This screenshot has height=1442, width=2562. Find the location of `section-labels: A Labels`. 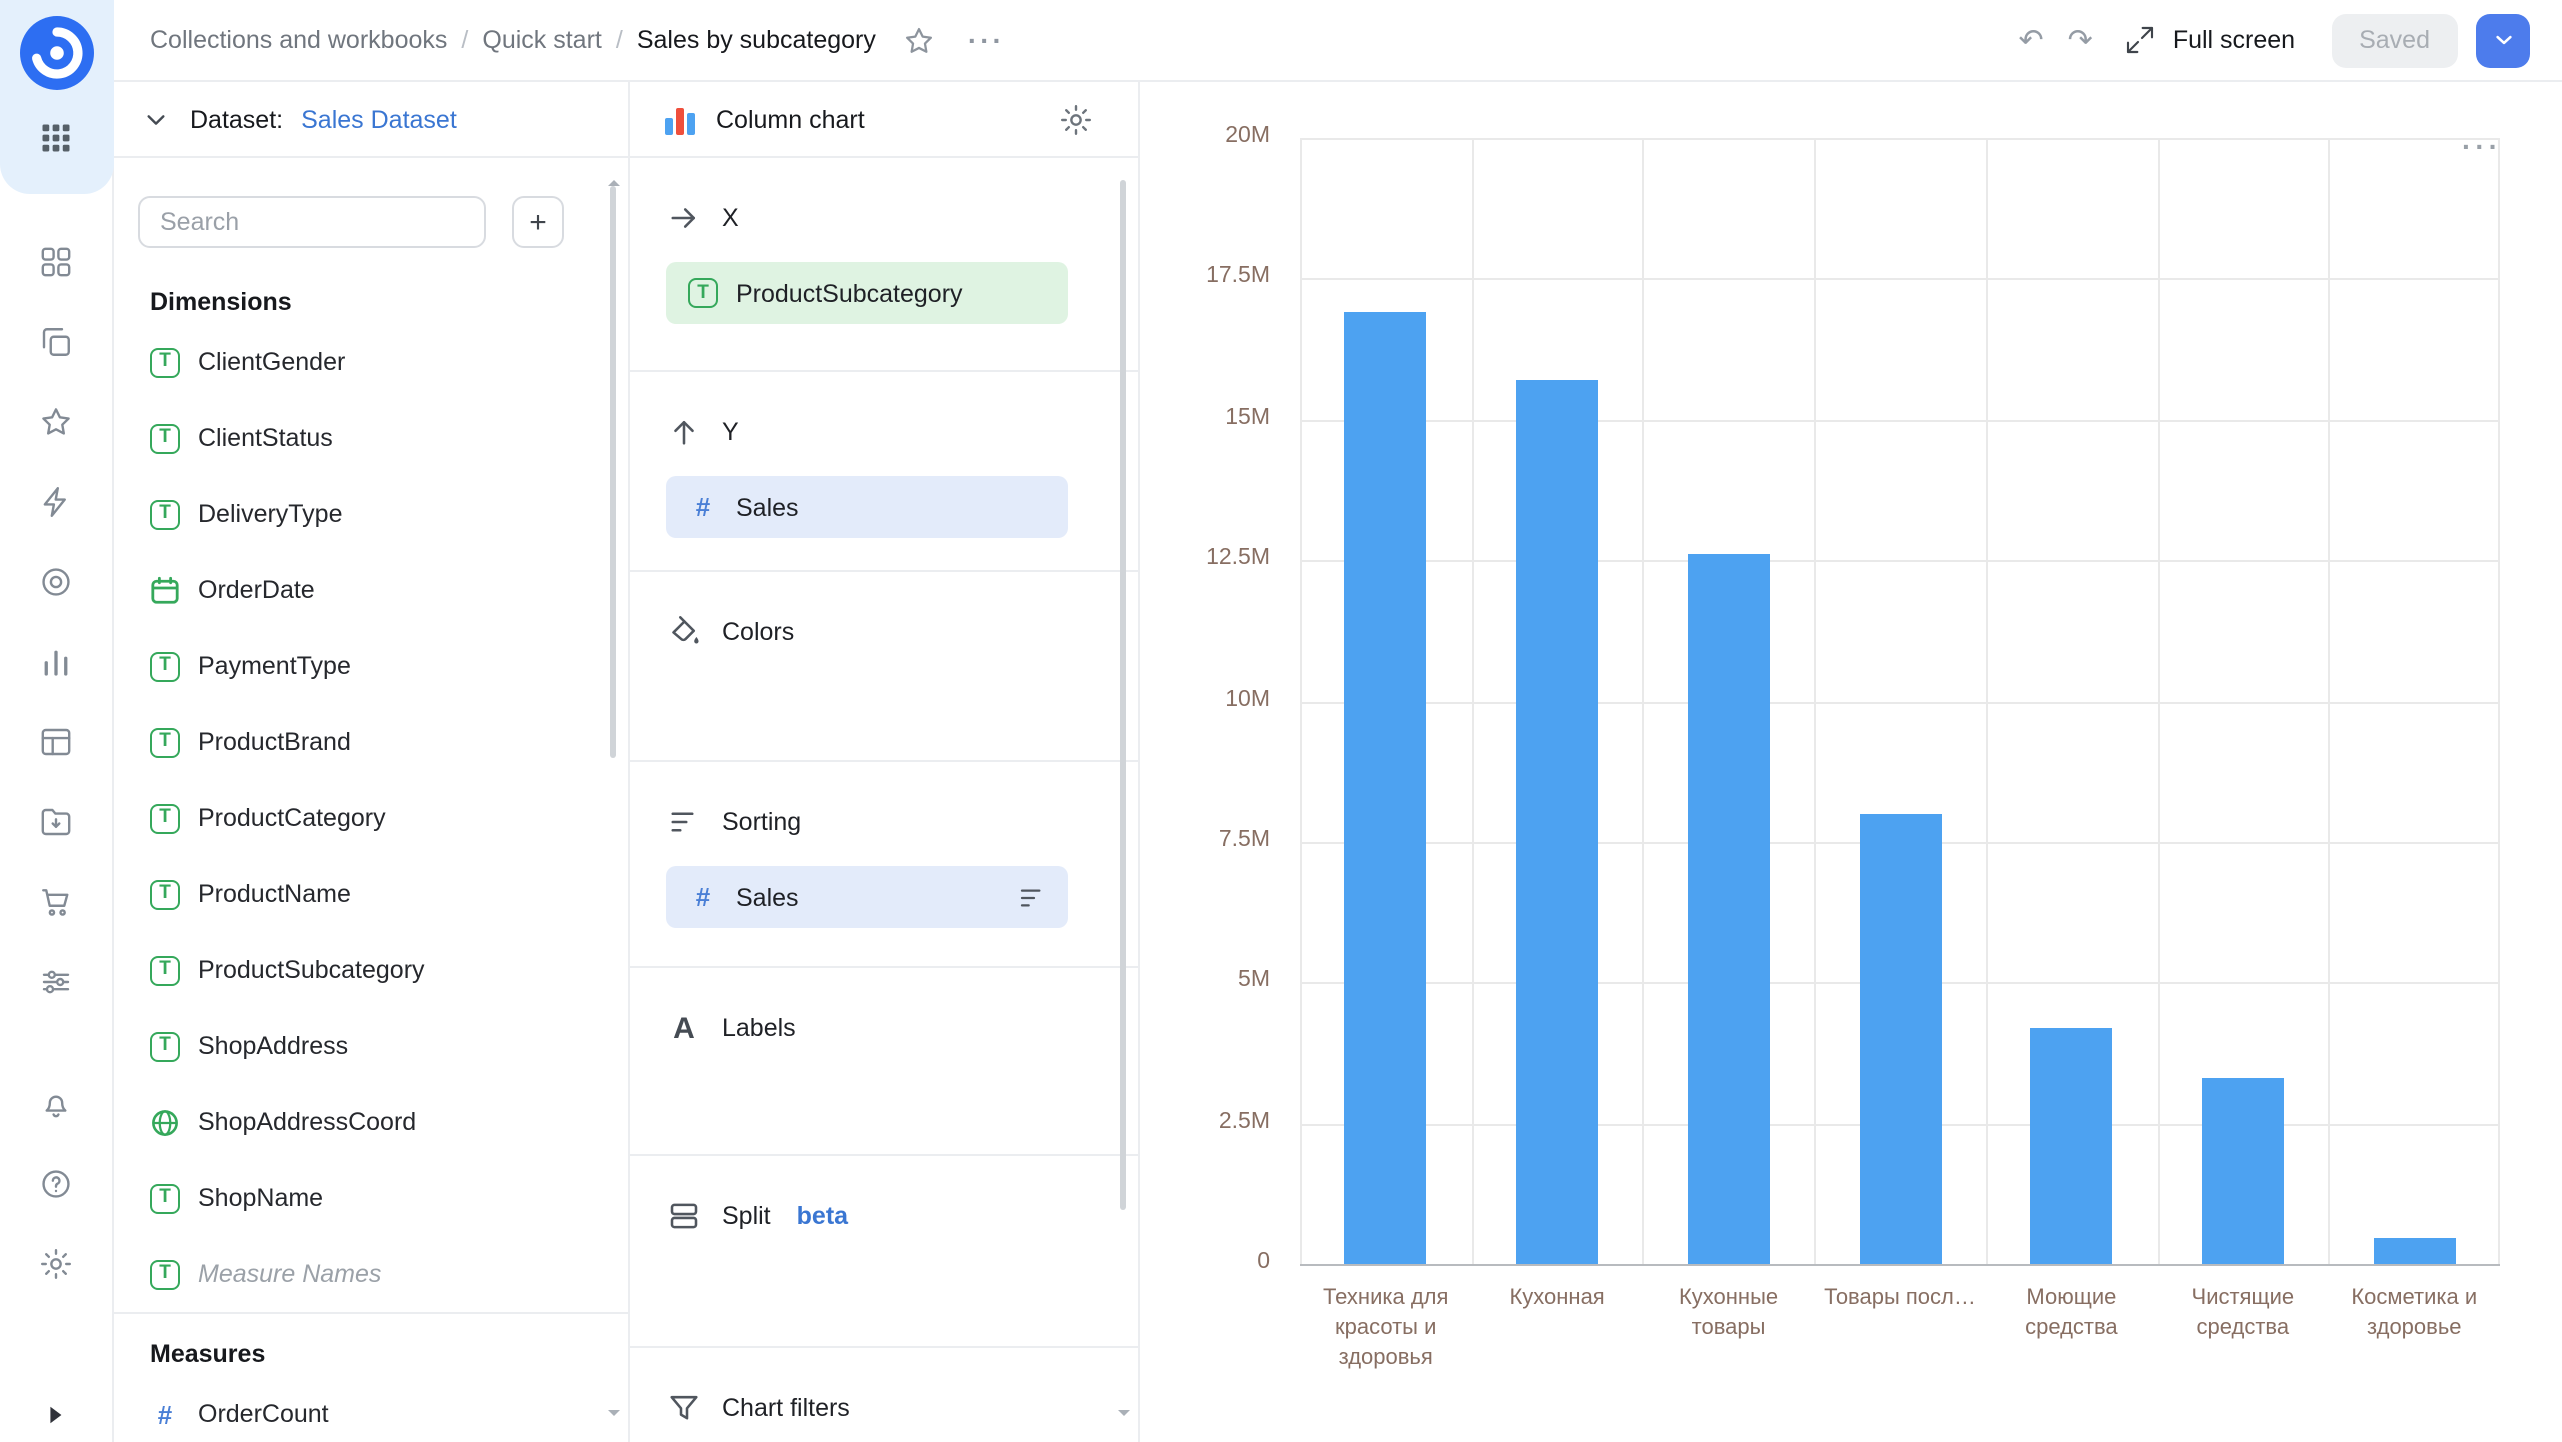

section-labels: A Labels is located at coordinates (884, 1062).